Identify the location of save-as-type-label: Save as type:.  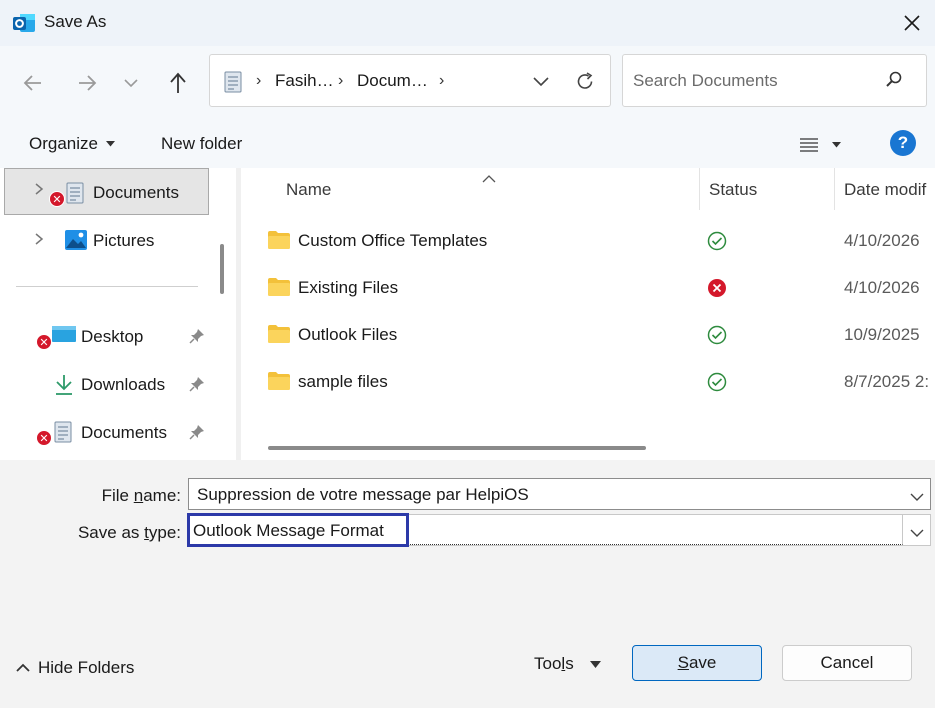
(129, 532).